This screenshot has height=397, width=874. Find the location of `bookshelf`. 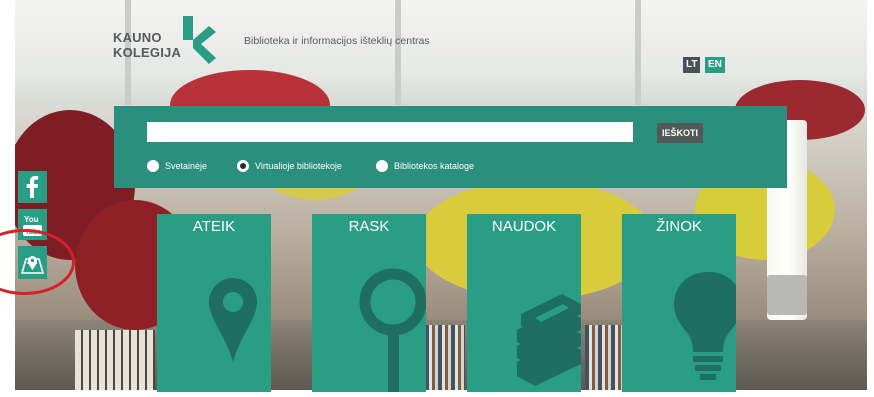

bookshelf is located at coordinates (445, 357).